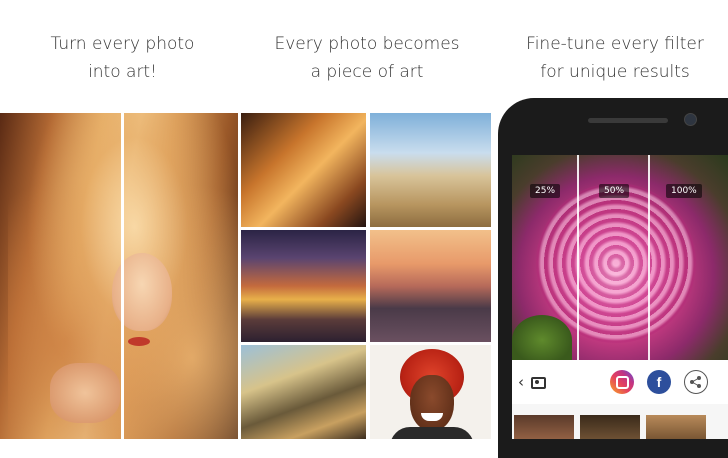 The height and width of the screenshot is (458, 728). What do you see at coordinates (367, 72) in the screenshot?
I see `caption-line: a piece of art` at bounding box center [367, 72].